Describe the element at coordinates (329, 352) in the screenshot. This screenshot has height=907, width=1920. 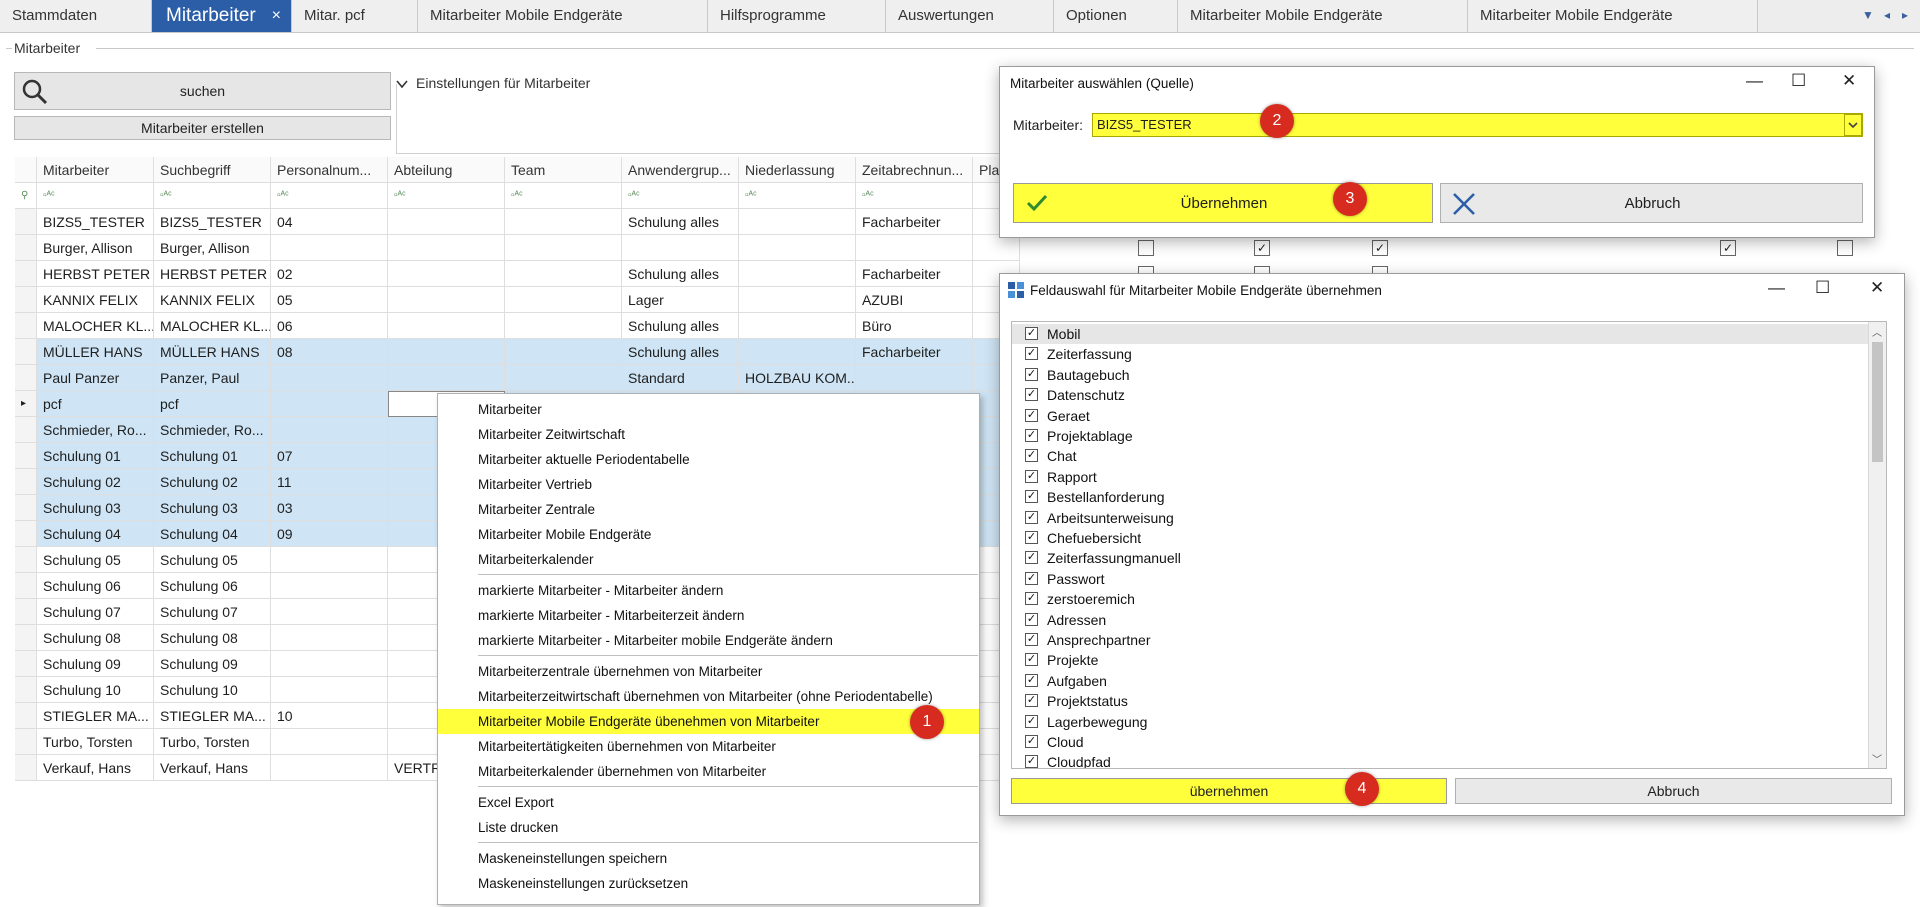
I see `table-cell: 08` at that location.